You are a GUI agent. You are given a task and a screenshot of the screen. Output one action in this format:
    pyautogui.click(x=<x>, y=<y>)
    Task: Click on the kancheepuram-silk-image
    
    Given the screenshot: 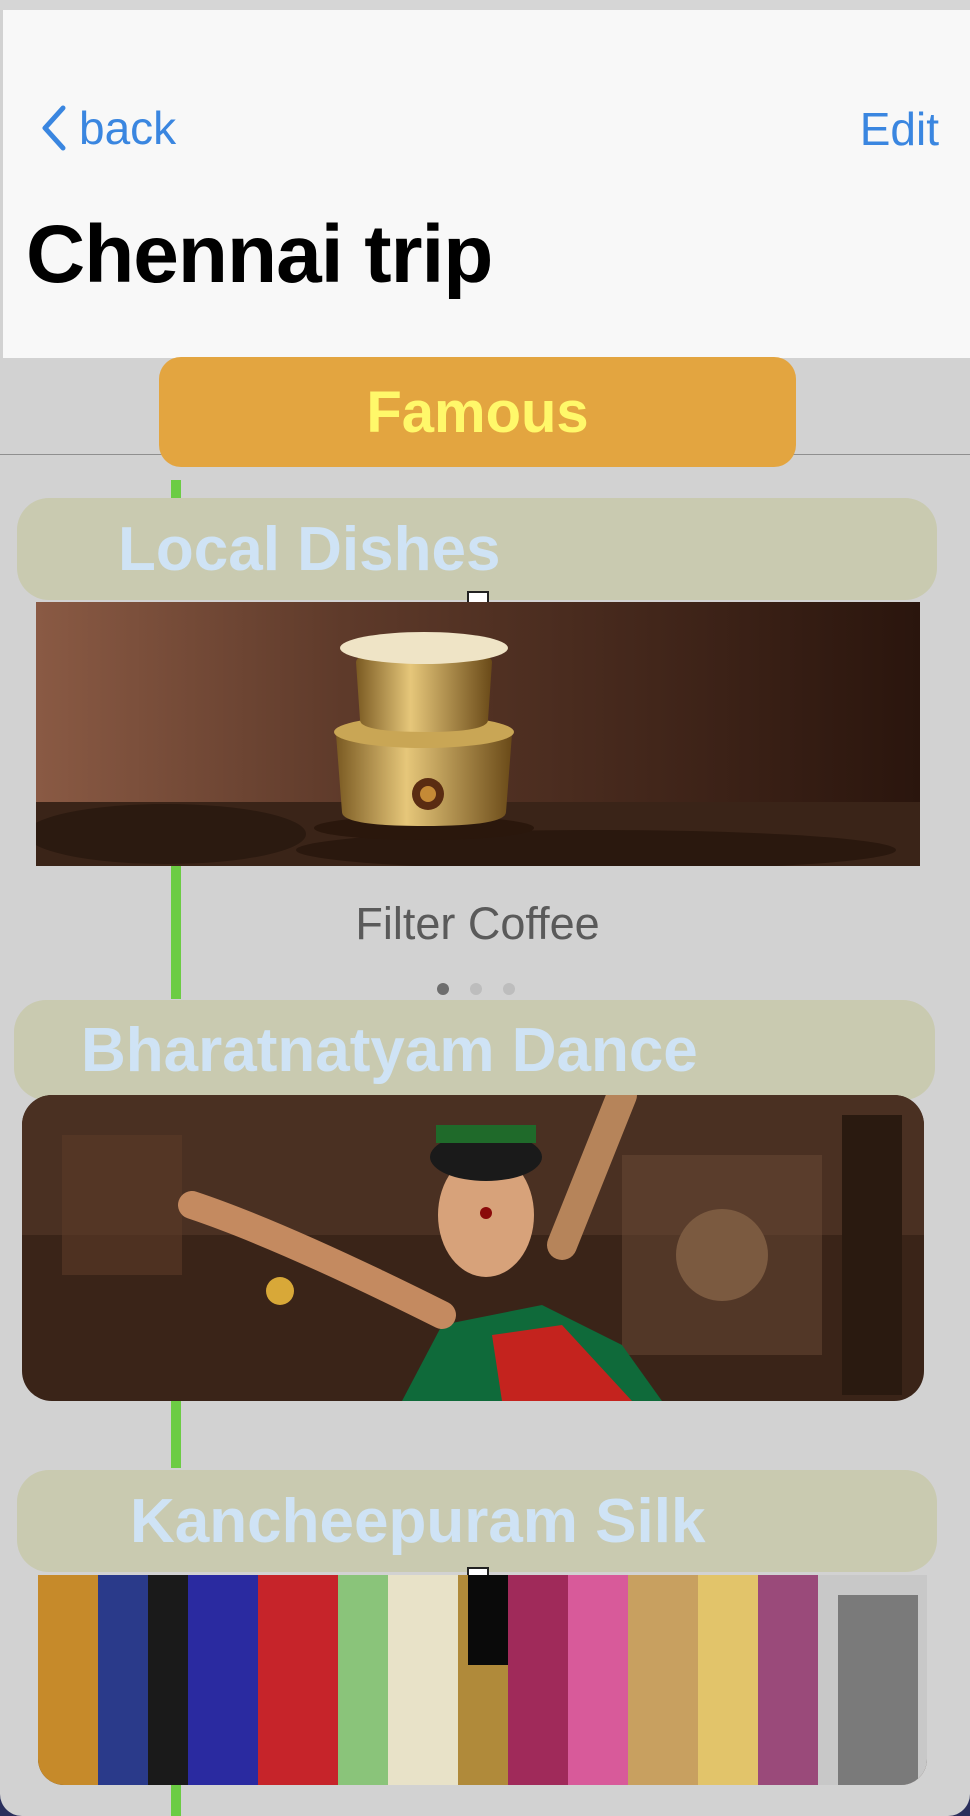 What is the action you would take?
    pyautogui.click(x=482, y=1680)
    